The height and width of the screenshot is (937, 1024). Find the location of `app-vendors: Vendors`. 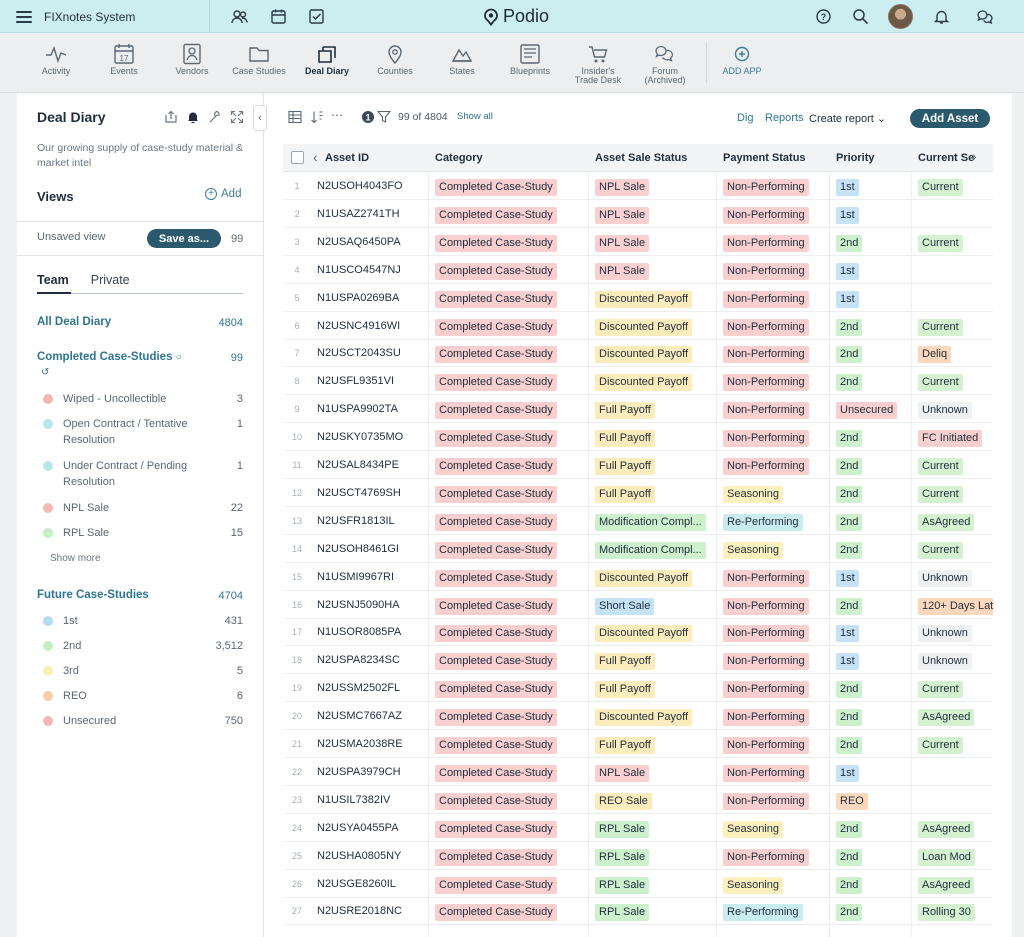

app-vendors: Vendors is located at coordinates (192, 59).